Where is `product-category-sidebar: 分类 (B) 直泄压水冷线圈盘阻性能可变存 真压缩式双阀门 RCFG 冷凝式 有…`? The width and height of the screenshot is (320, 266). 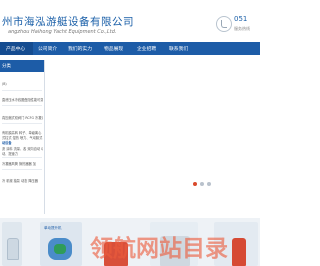
product-category-sidebar: 分类 (B) 直泄压水冷线圈盘阻性能可变存 真压缩式双阀门 RCFG 冷凝式 有… is located at coordinates (22, 137).